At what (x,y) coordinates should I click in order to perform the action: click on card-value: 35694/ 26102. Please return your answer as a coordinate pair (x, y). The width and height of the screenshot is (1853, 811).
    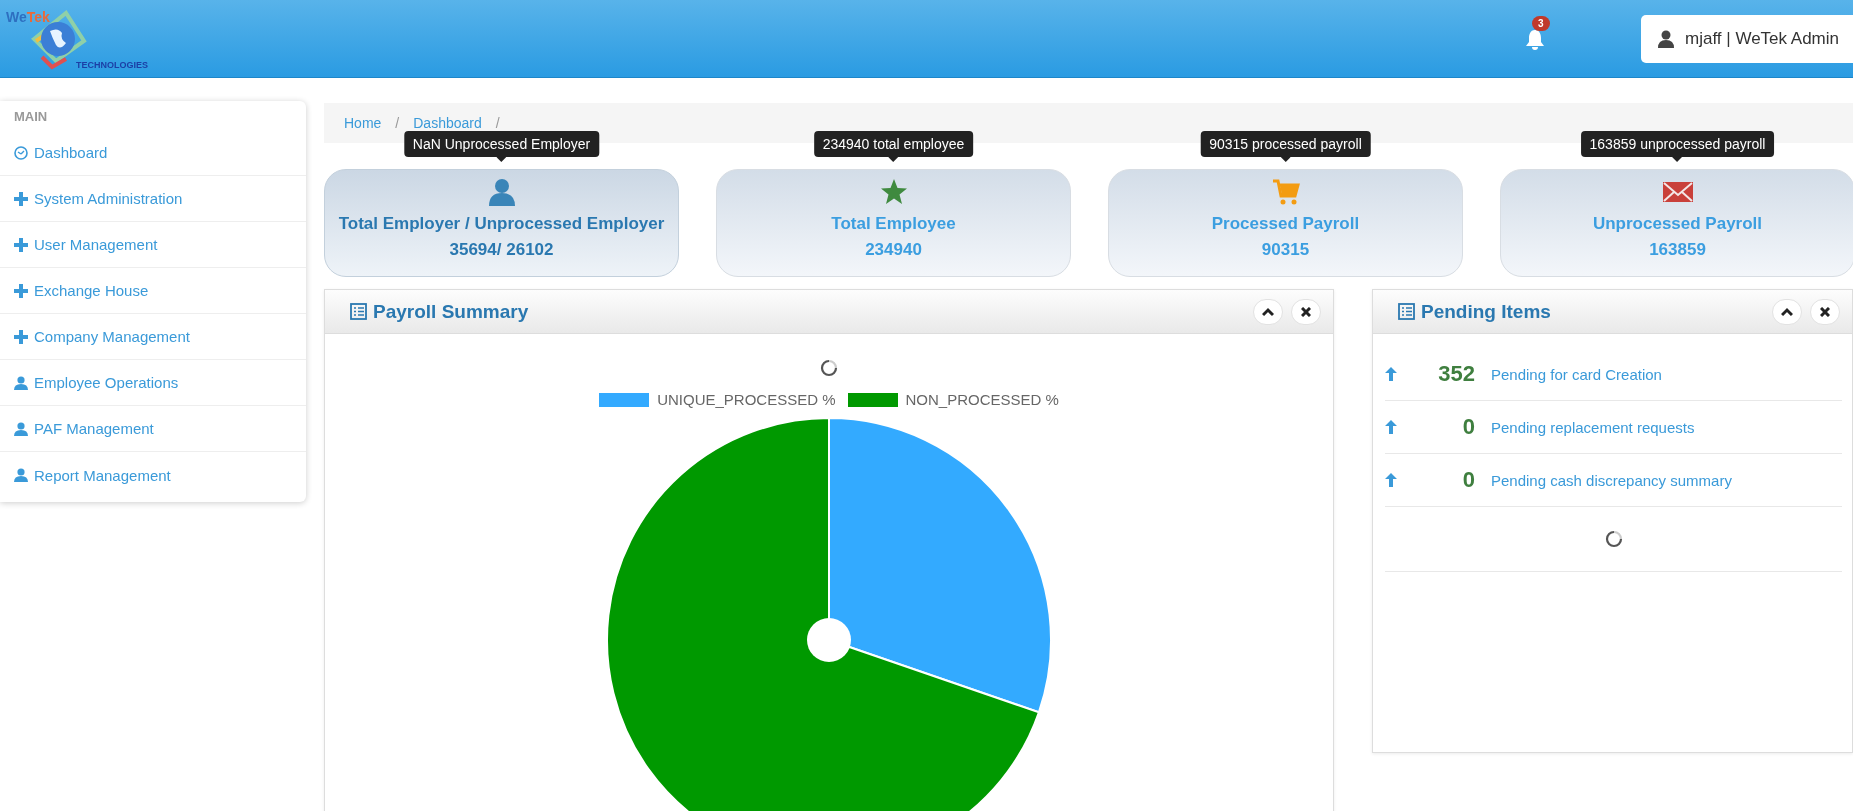
    Looking at the image, I should click on (501, 250).